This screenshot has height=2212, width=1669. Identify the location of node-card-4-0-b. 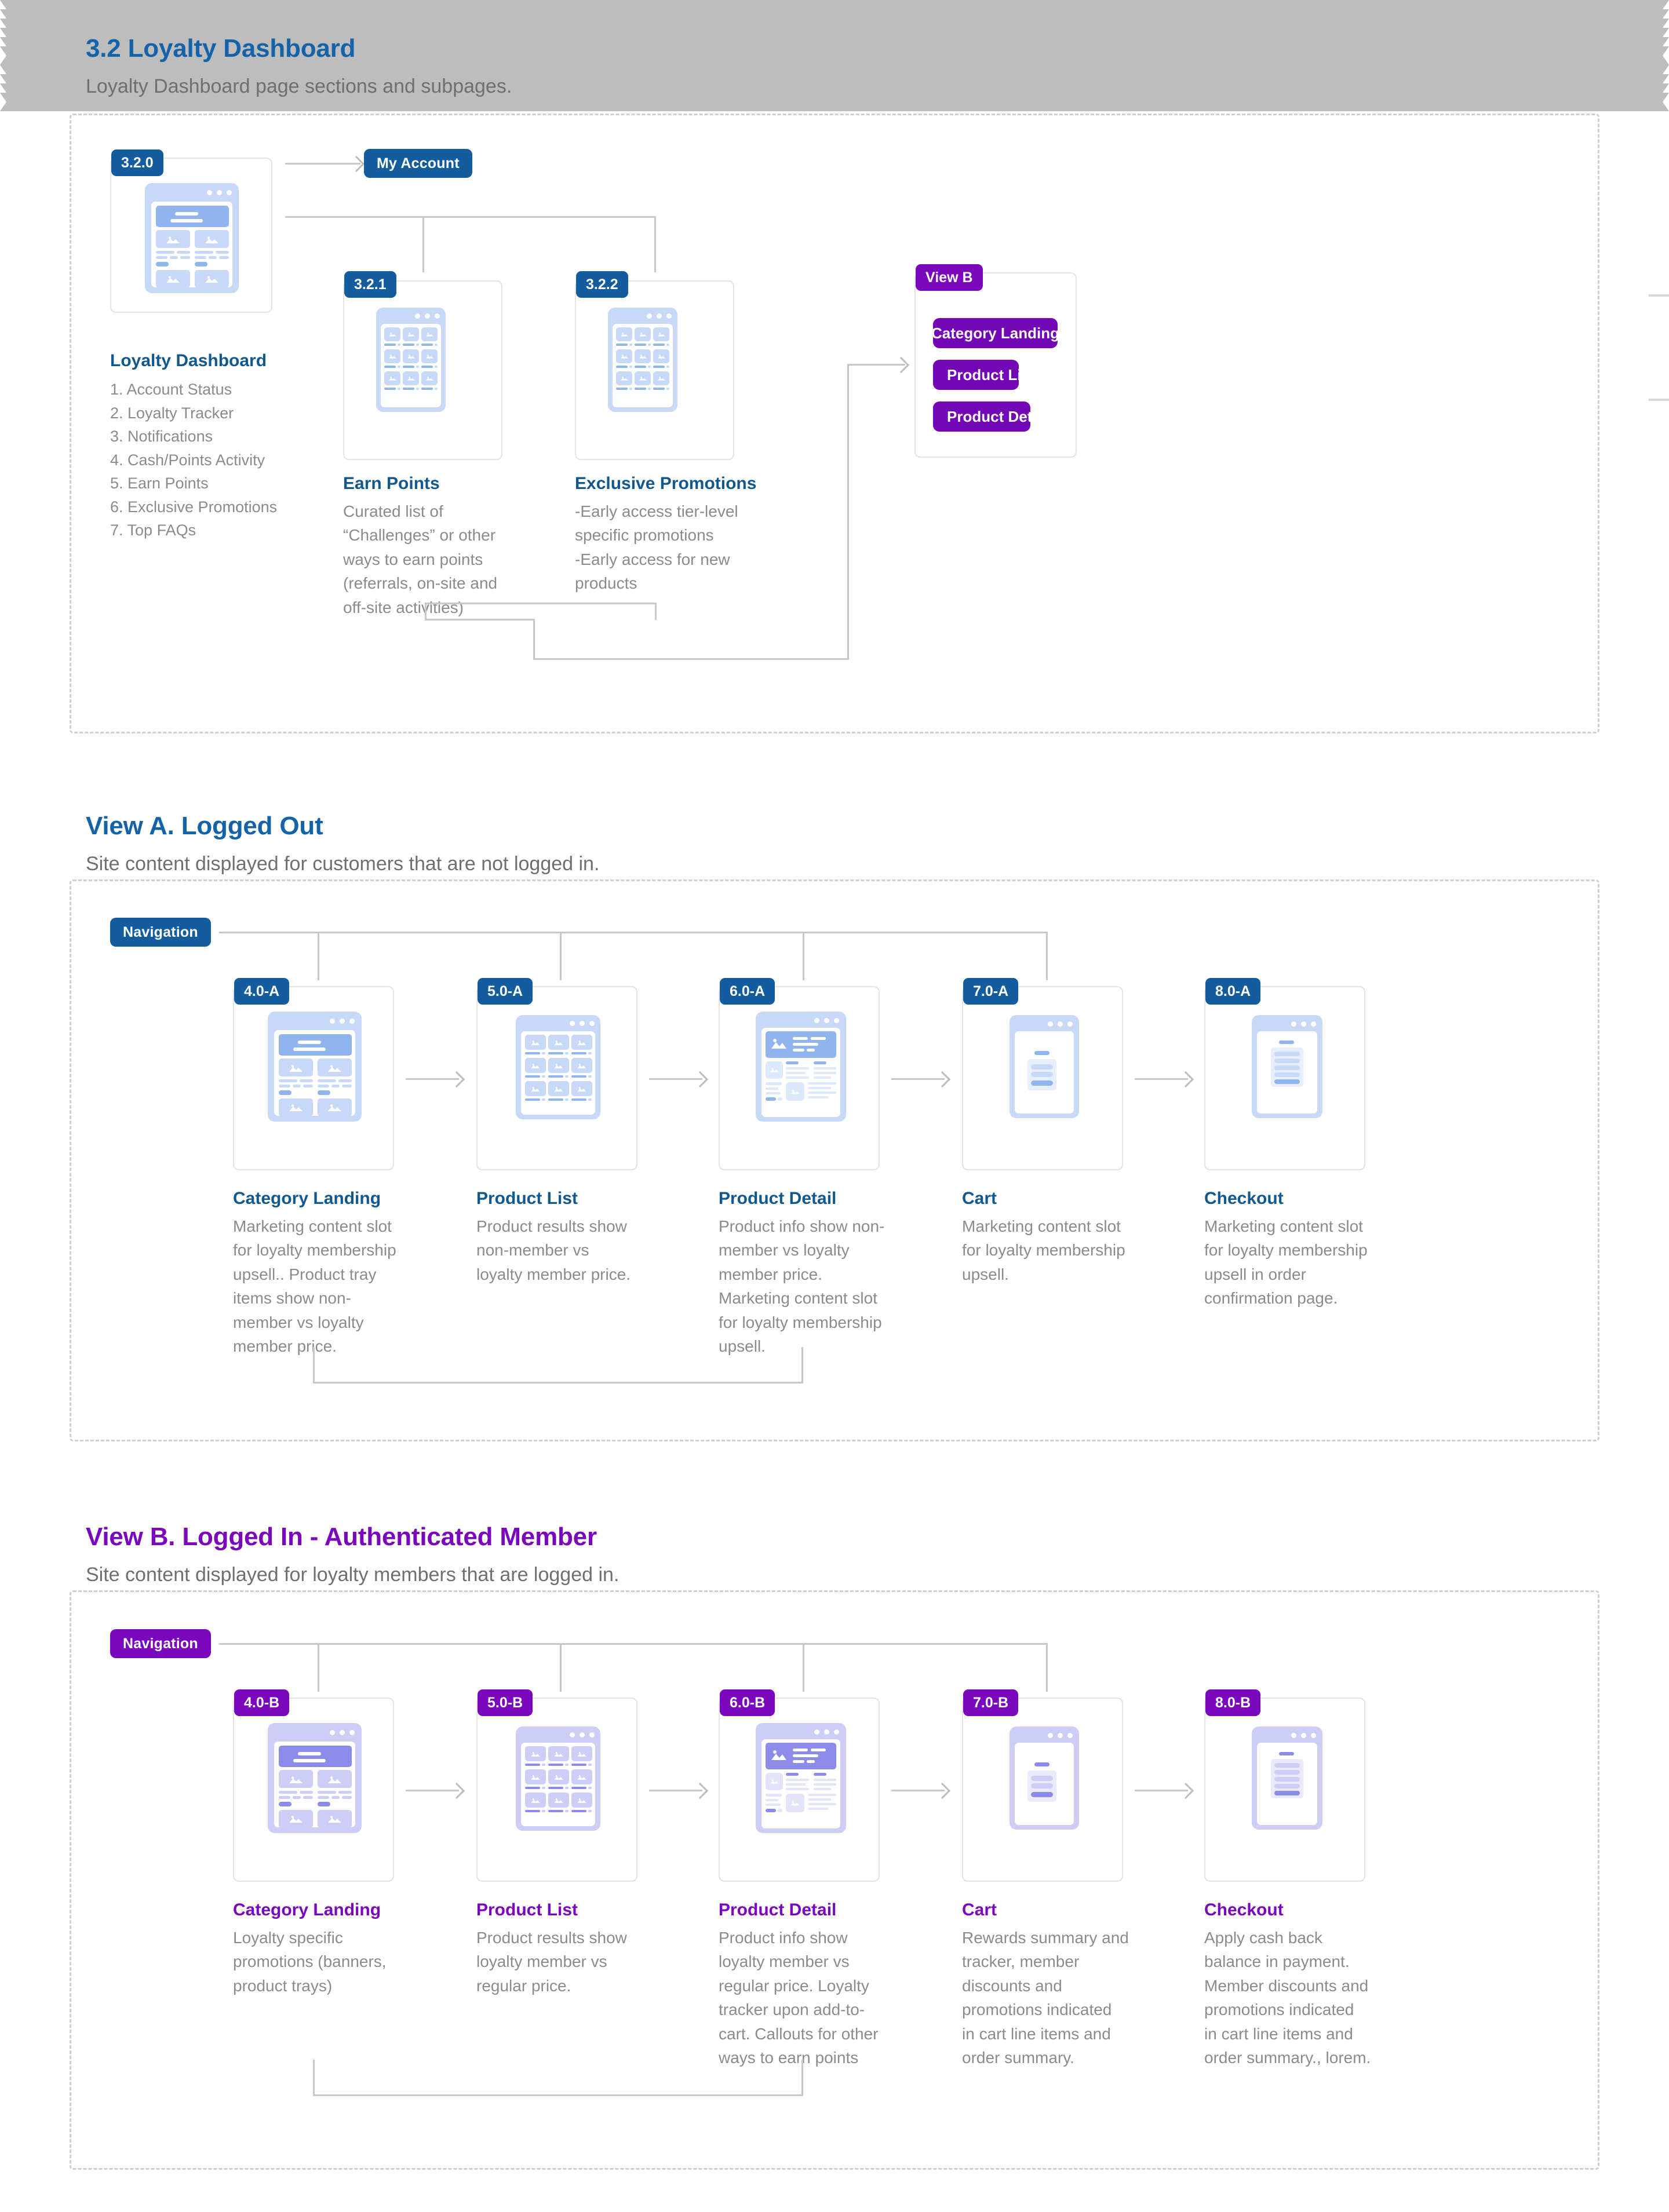
(314, 1790).